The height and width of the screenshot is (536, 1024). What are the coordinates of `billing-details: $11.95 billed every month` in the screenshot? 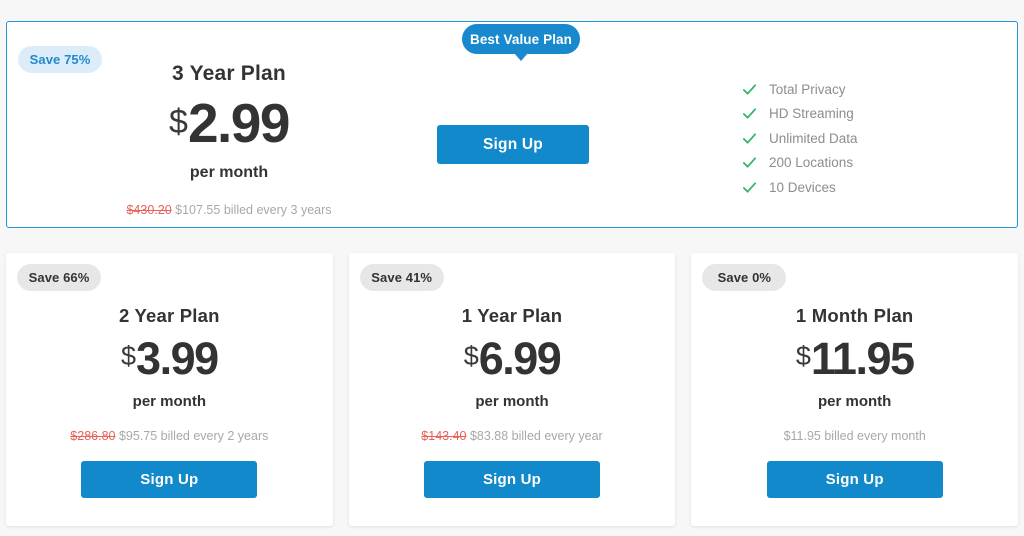 It's located at (854, 436).